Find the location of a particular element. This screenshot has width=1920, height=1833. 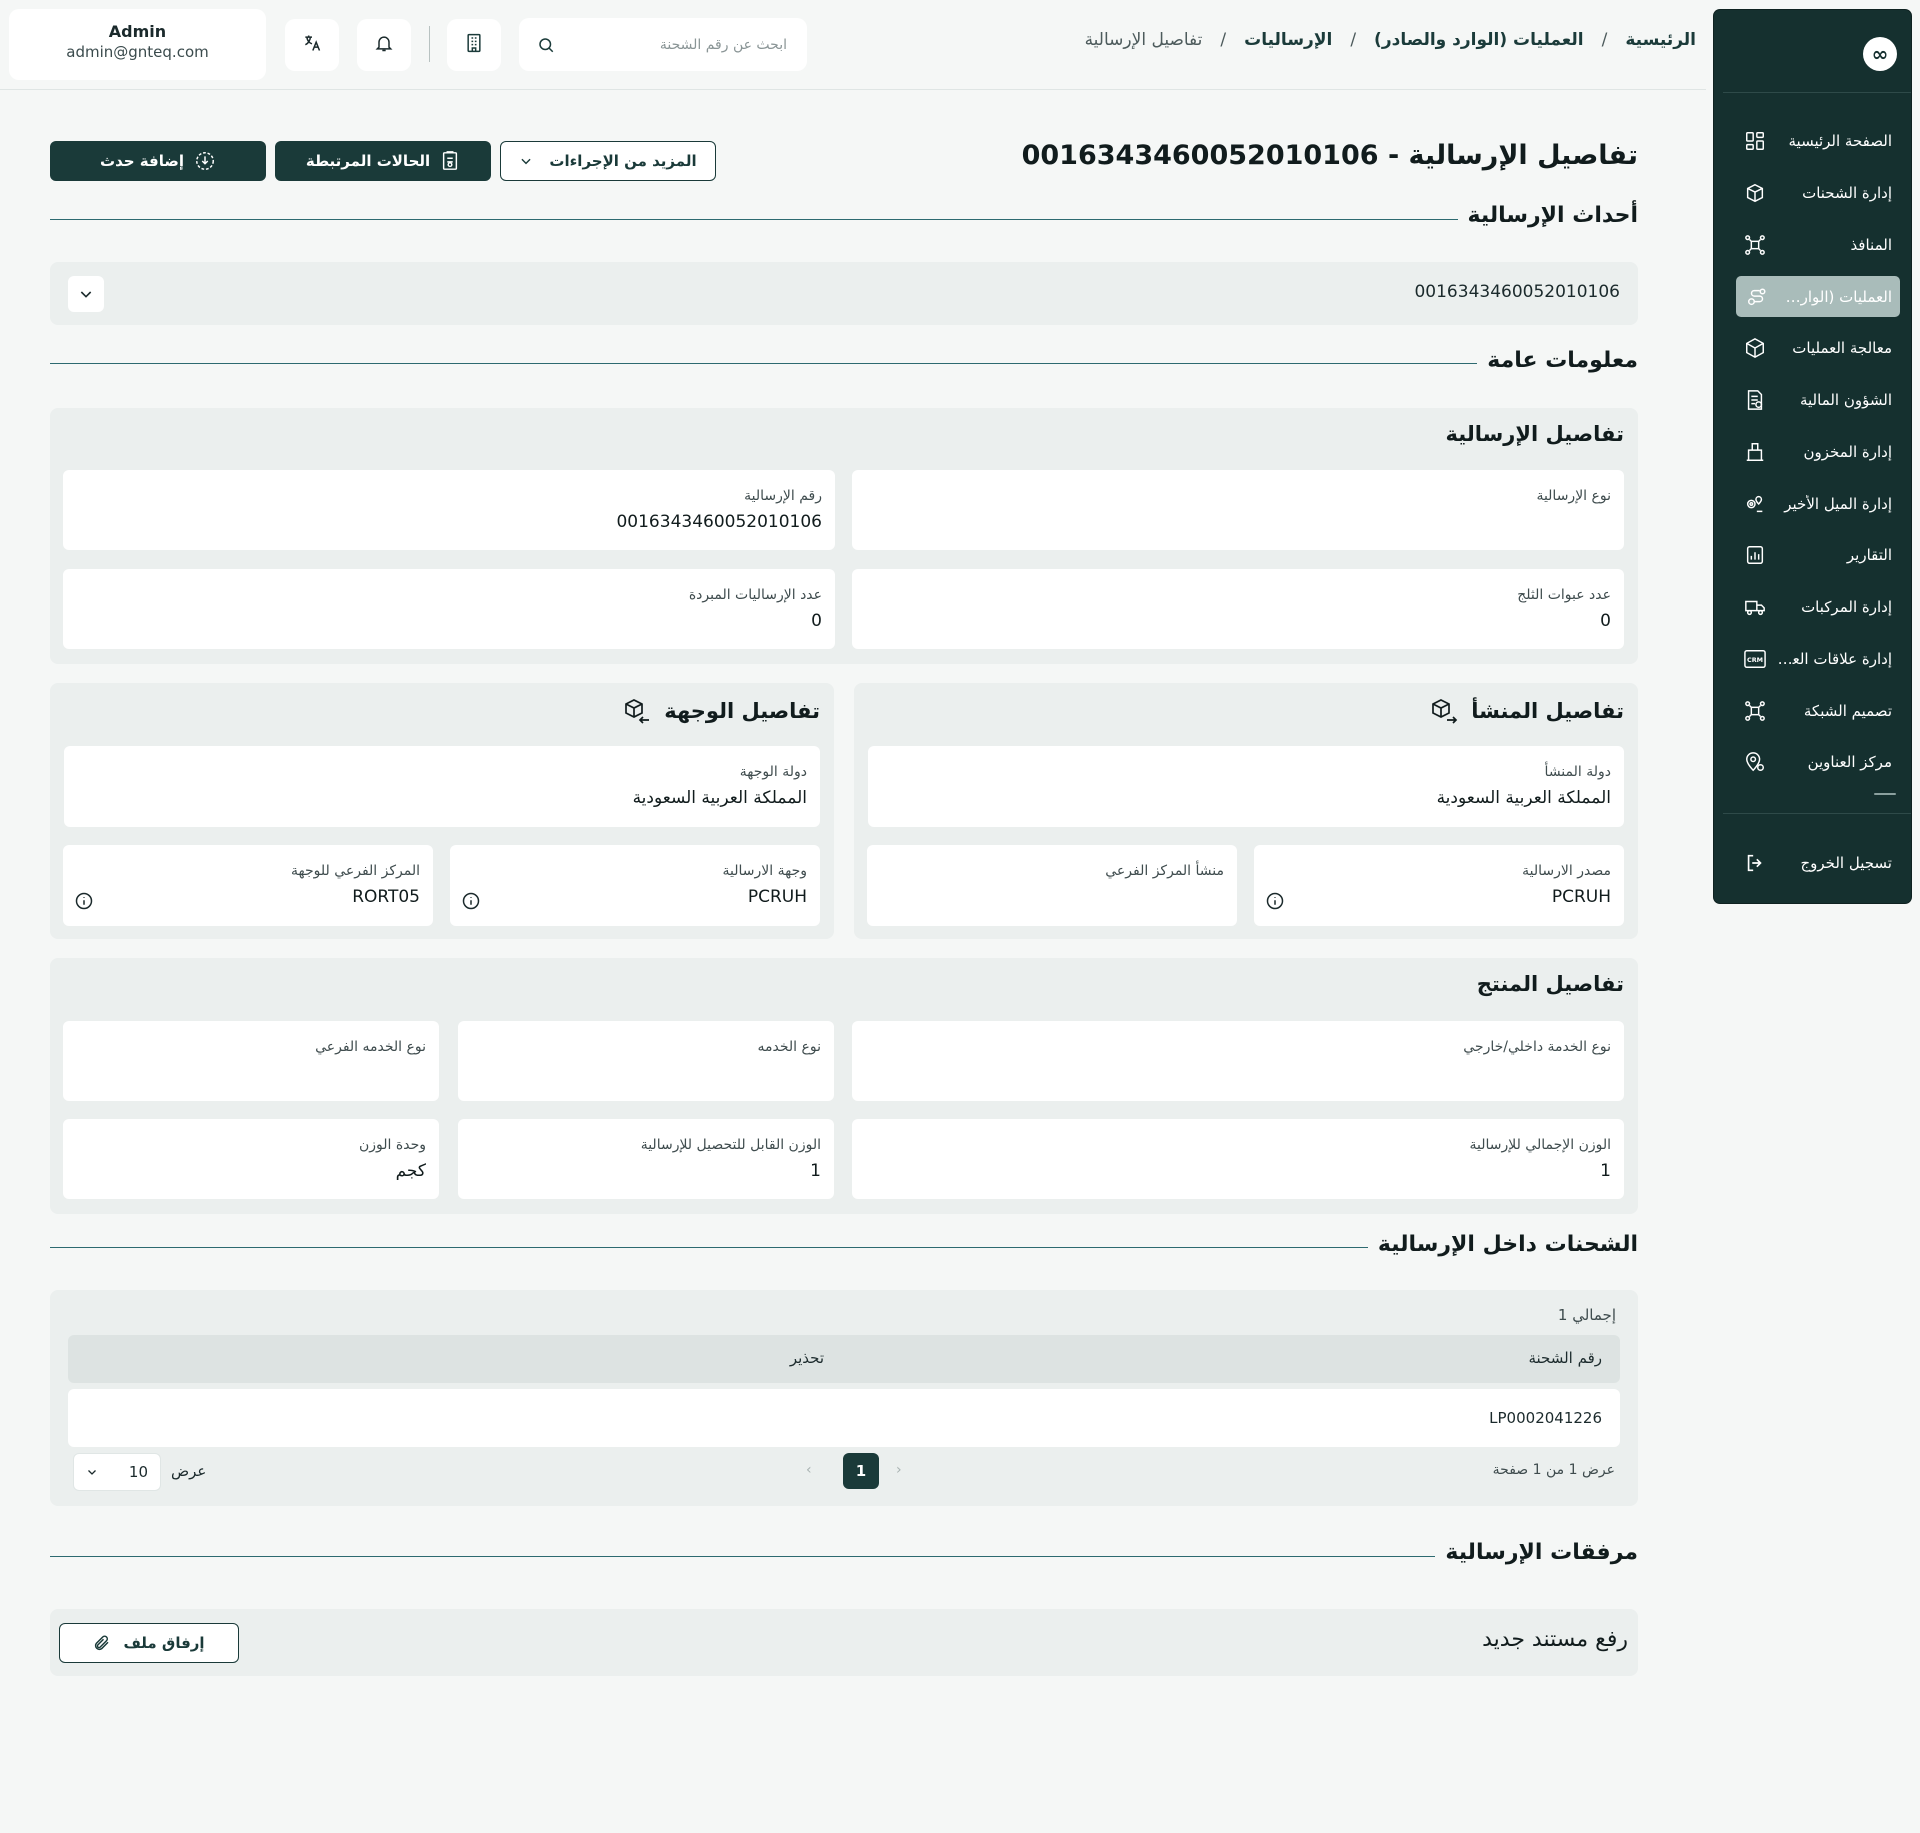

sidebar-item-crm: CRM إدارة علاقات العملاء is located at coordinates (1817, 659).